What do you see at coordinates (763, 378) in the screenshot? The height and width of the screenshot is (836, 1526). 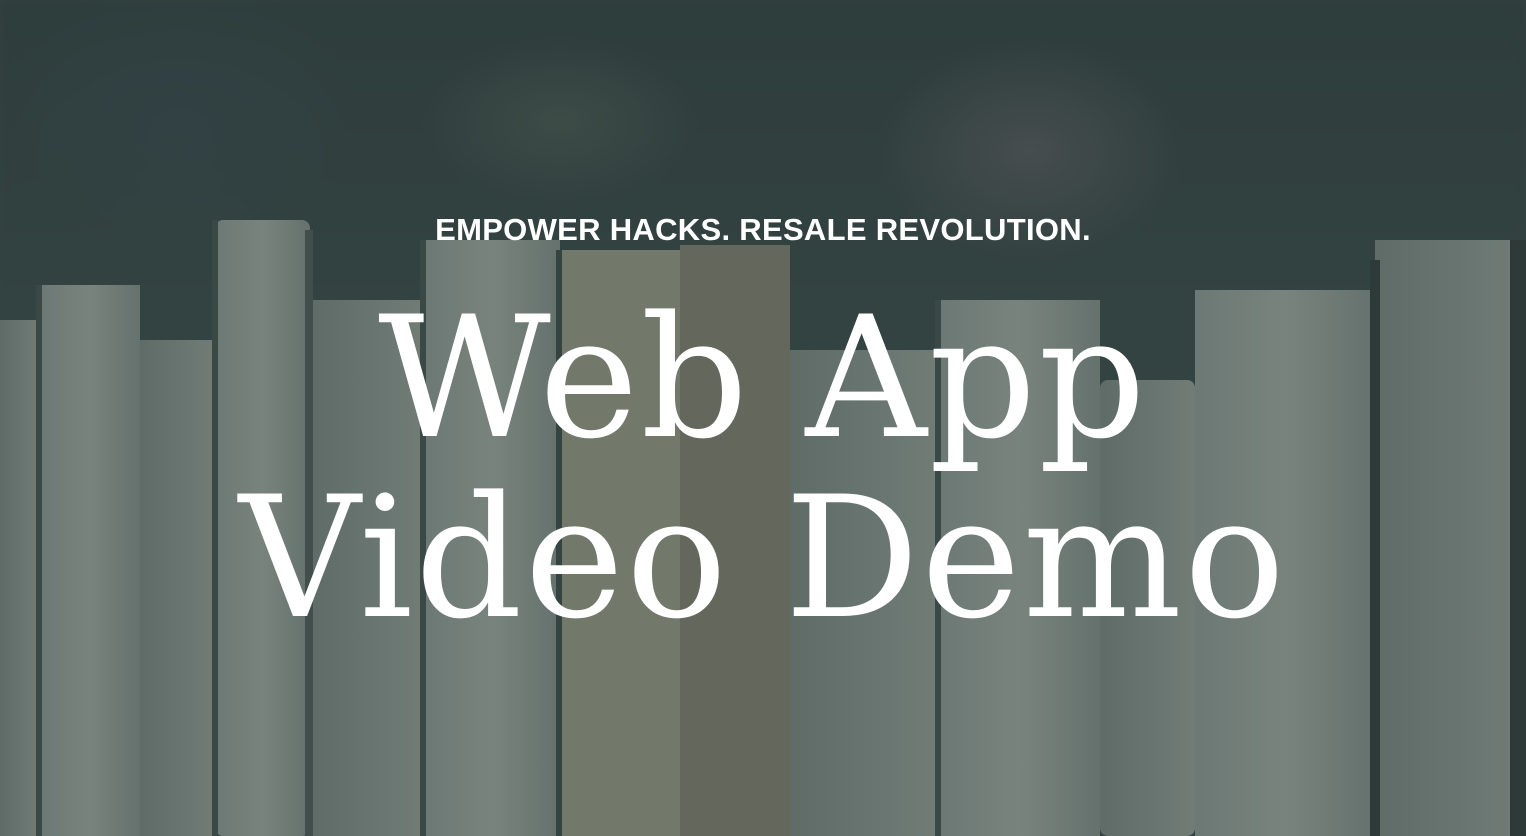 I see `hero-title-line-1: Web App` at bounding box center [763, 378].